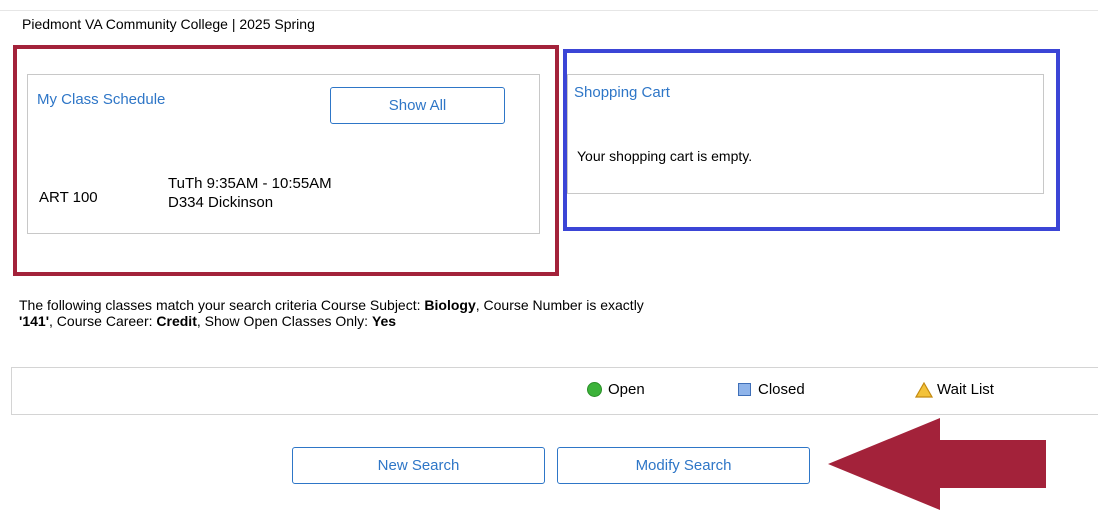 The height and width of the screenshot is (522, 1098). Describe the element at coordinates (101, 99) in the screenshot. I see `class-schedule-title: My Class Schedule` at that location.